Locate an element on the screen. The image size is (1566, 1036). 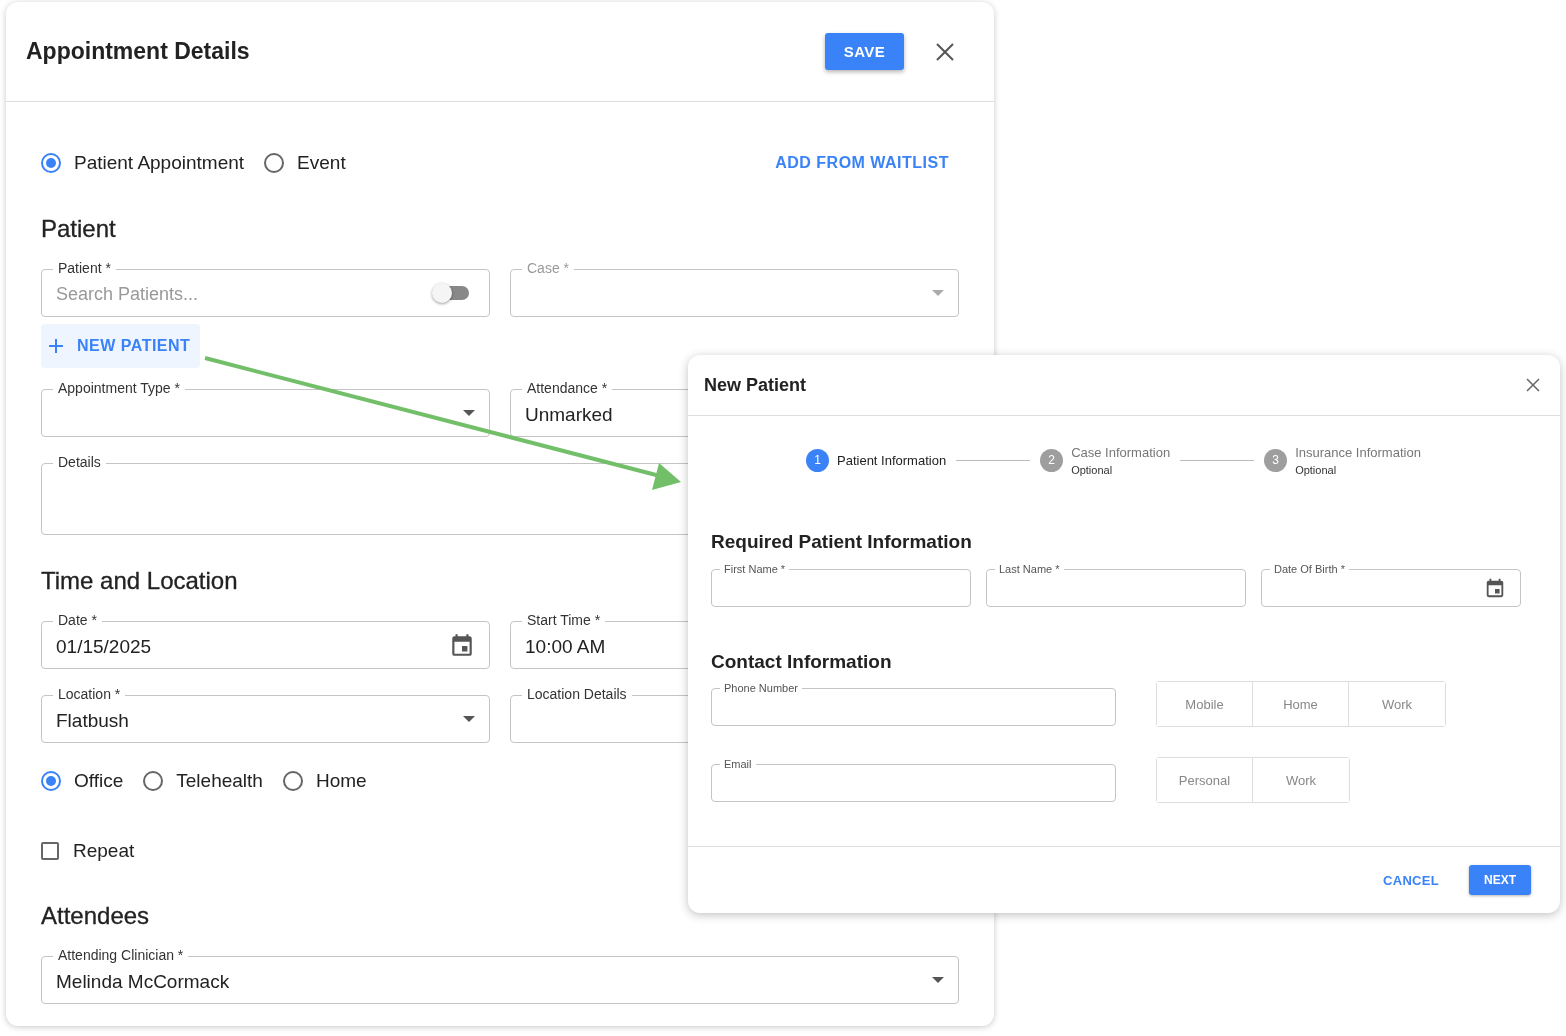
add-from-waitlist-link: ADD FROM WAITLIST is located at coordinates (862, 163).